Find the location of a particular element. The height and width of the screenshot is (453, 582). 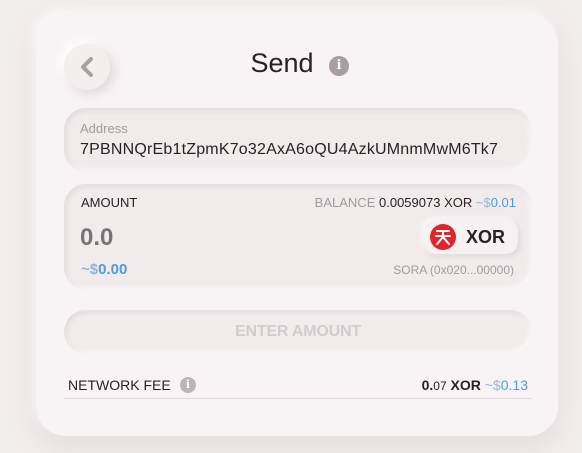

balance: BALANCE 0.0059073 XOR ~$0.01 is located at coordinates (415, 202).